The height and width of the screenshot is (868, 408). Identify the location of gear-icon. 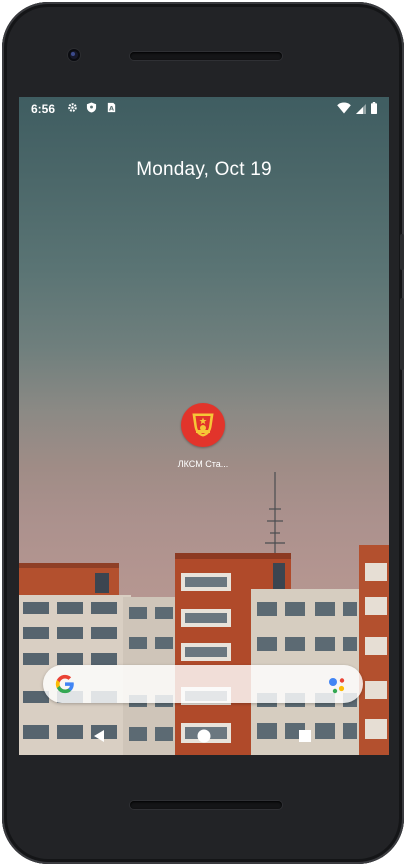
(72, 107).